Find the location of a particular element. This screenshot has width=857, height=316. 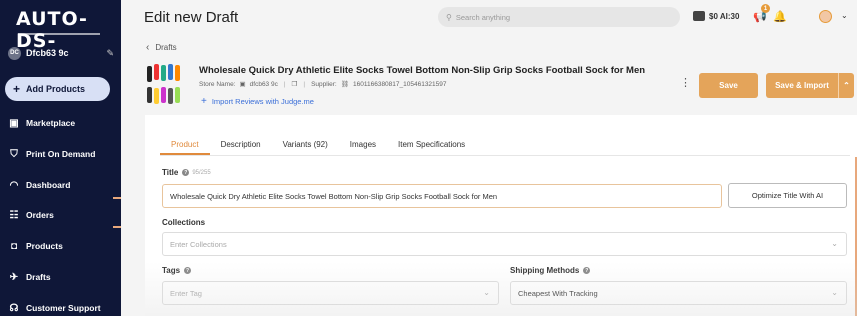

shipping-methods-label: Shipping Methods ? is located at coordinates (550, 270).